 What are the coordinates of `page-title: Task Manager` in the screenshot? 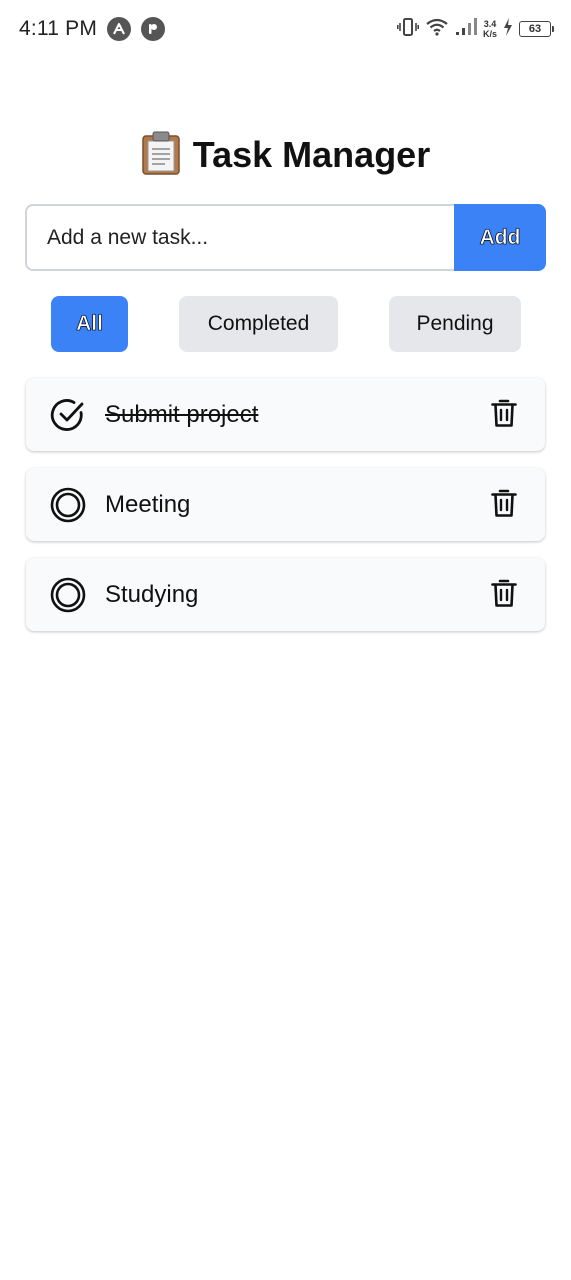 It's located at (311, 154).